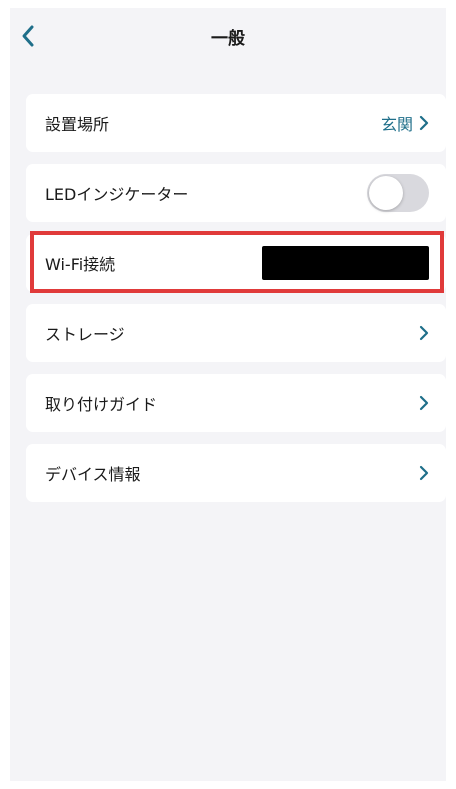 The width and height of the screenshot is (456, 789). What do you see at coordinates (228, 39) in the screenshot?
I see `page-title: 一般` at bounding box center [228, 39].